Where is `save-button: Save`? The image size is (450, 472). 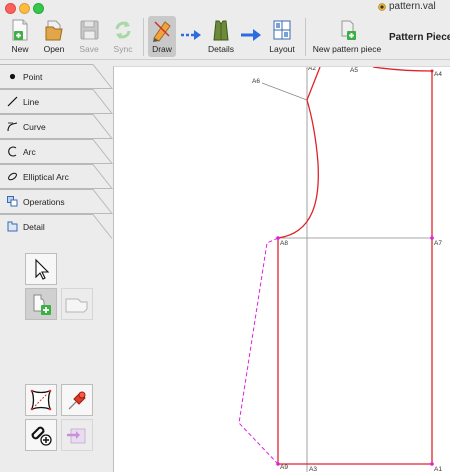 save-button: Save is located at coordinates (89, 36).